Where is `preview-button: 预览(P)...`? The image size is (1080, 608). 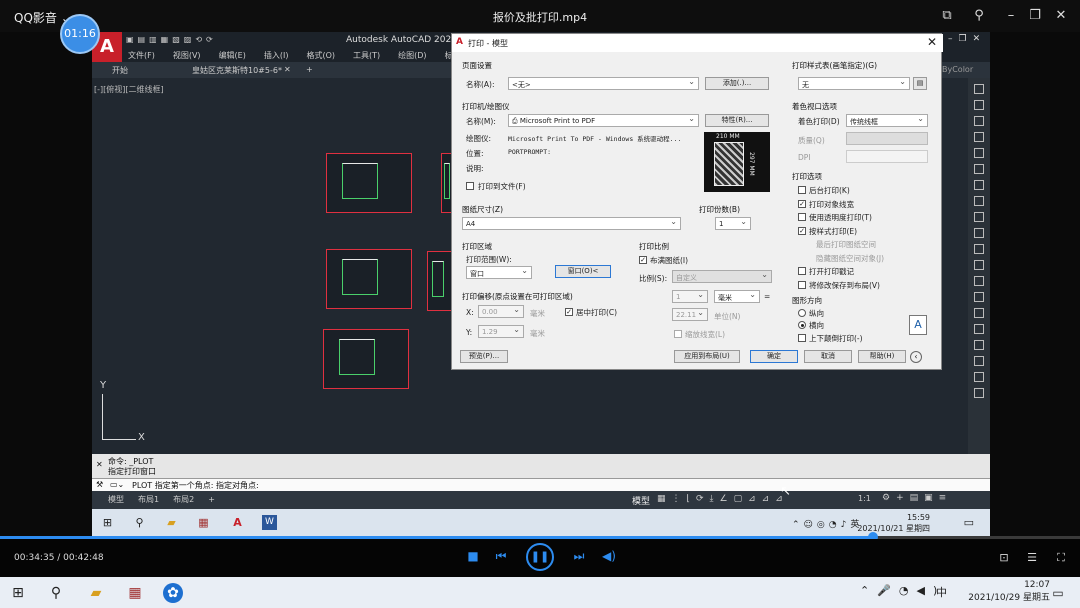
preview-button: 预览(P)... is located at coordinates (484, 356).